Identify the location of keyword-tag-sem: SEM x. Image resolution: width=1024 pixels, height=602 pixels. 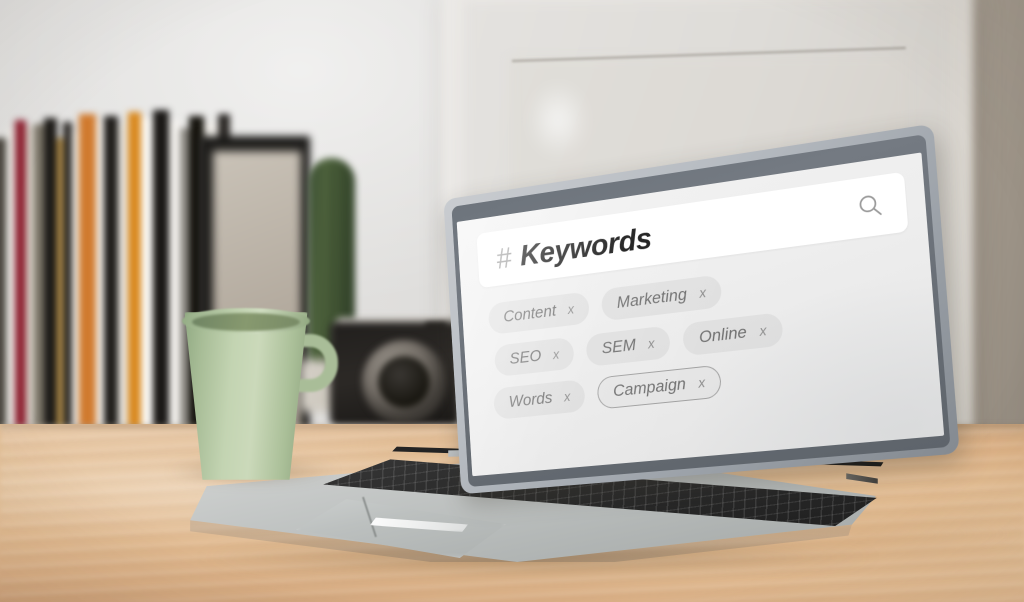
(628, 346).